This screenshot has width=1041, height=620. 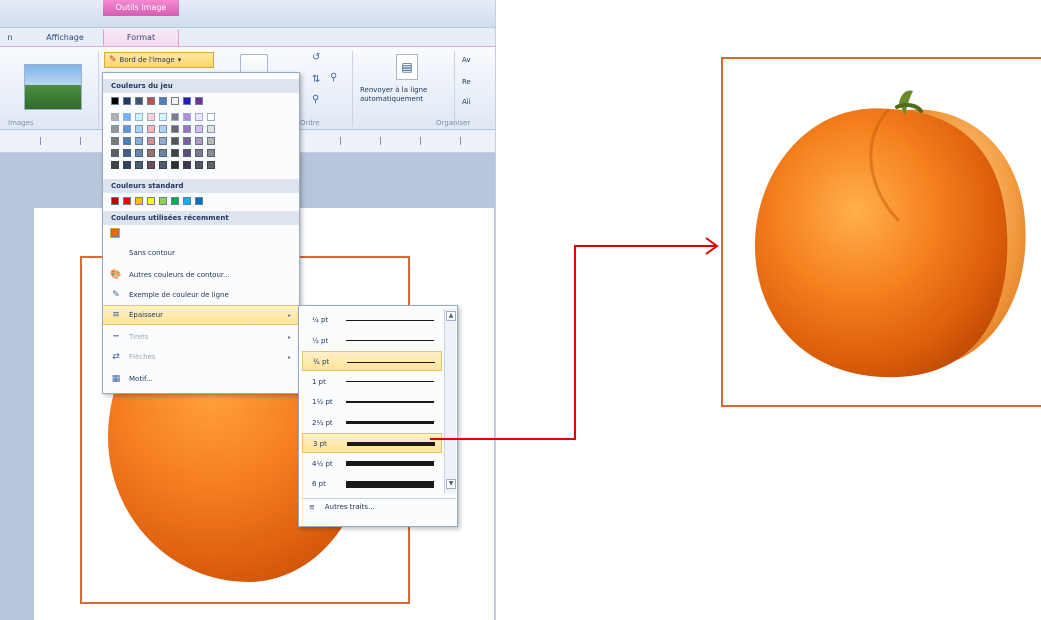 What do you see at coordinates (890, 234) in the screenshot?
I see `apricot-image` at bounding box center [890, 234].